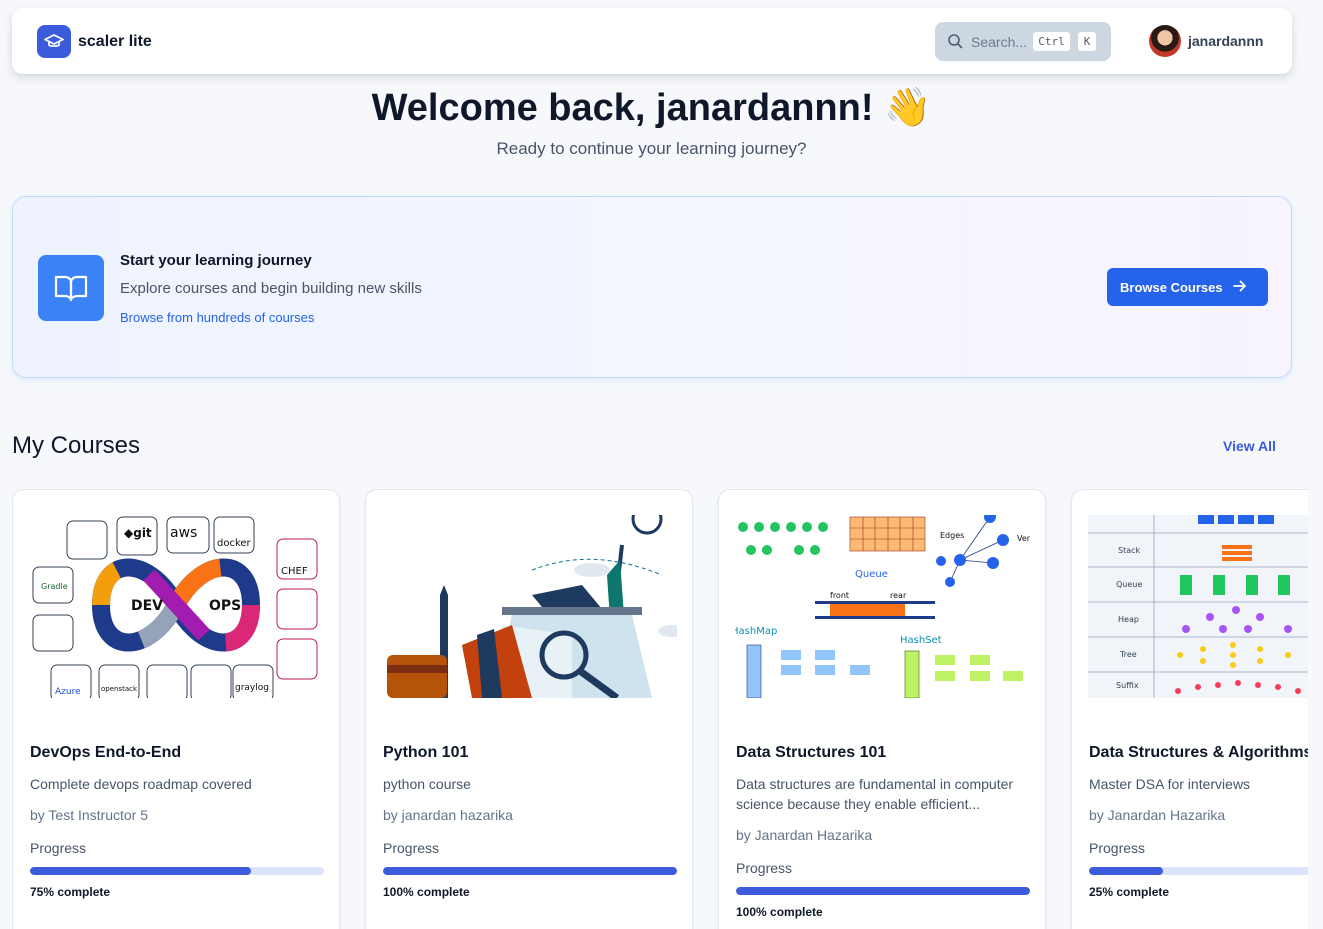 The height and width of the screenshot is (929, 1323). I want to click on progress-text: 75% complete, so click(70, 892).